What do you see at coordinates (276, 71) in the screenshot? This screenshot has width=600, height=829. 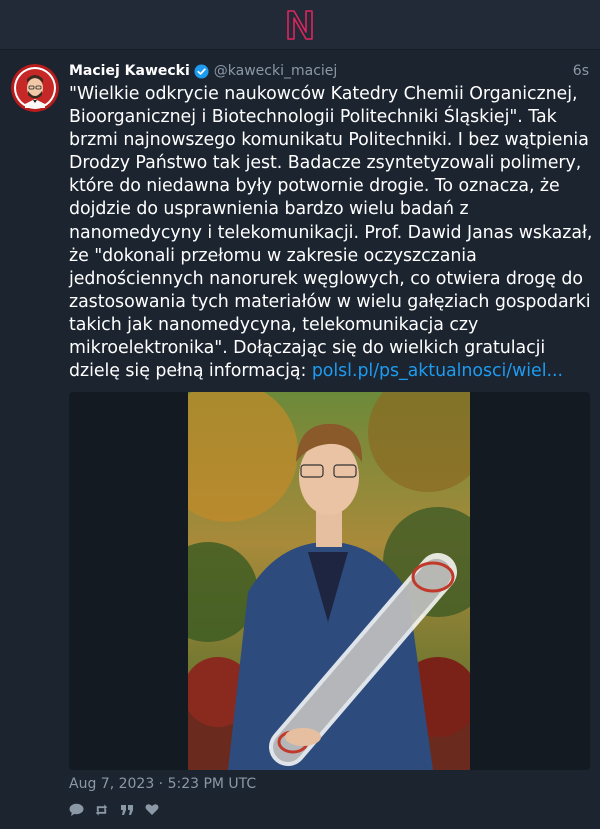 I see `author-handle: @kawecki_maciej` at bounding box center [276, 71].